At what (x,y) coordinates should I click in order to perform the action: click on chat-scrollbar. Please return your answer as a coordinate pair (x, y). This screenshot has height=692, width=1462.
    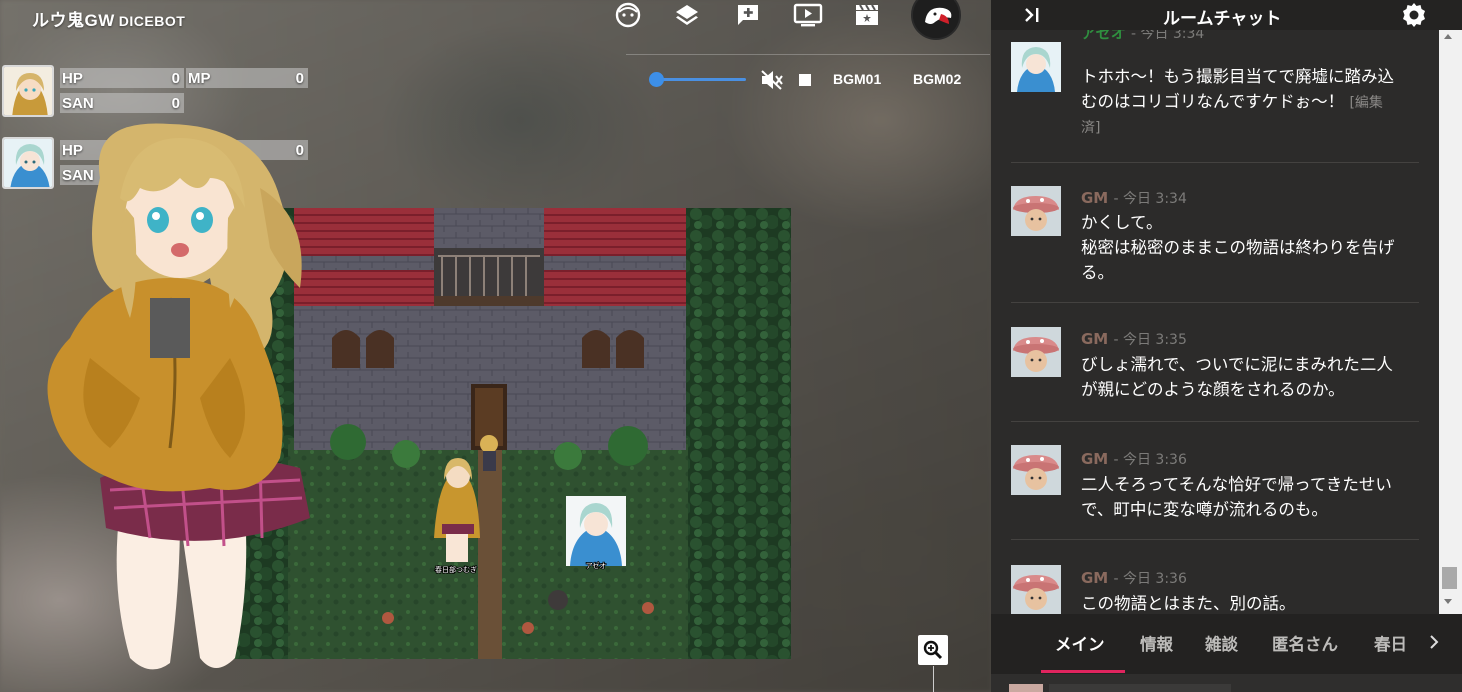
    Looking at the image, I should click on (1450, 322).